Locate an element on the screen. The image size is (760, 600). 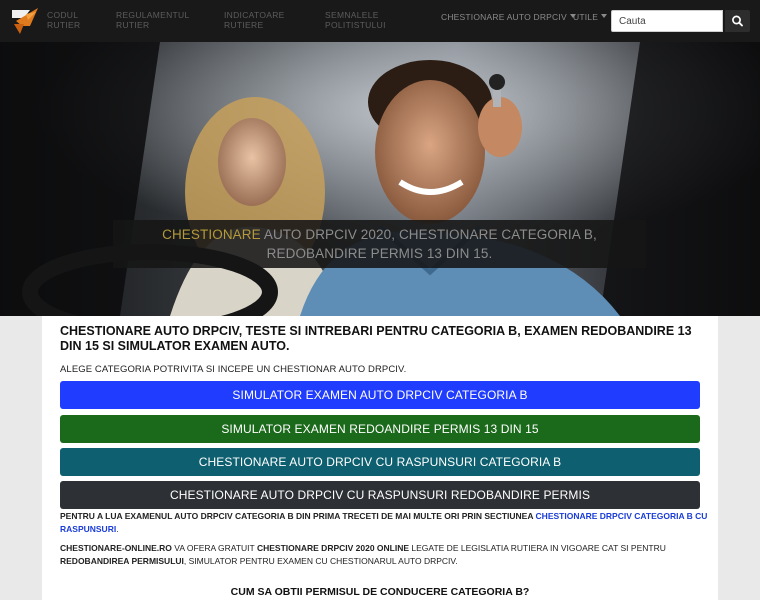
nav-label: SEMNALELE is located at coordinates (352, 15).